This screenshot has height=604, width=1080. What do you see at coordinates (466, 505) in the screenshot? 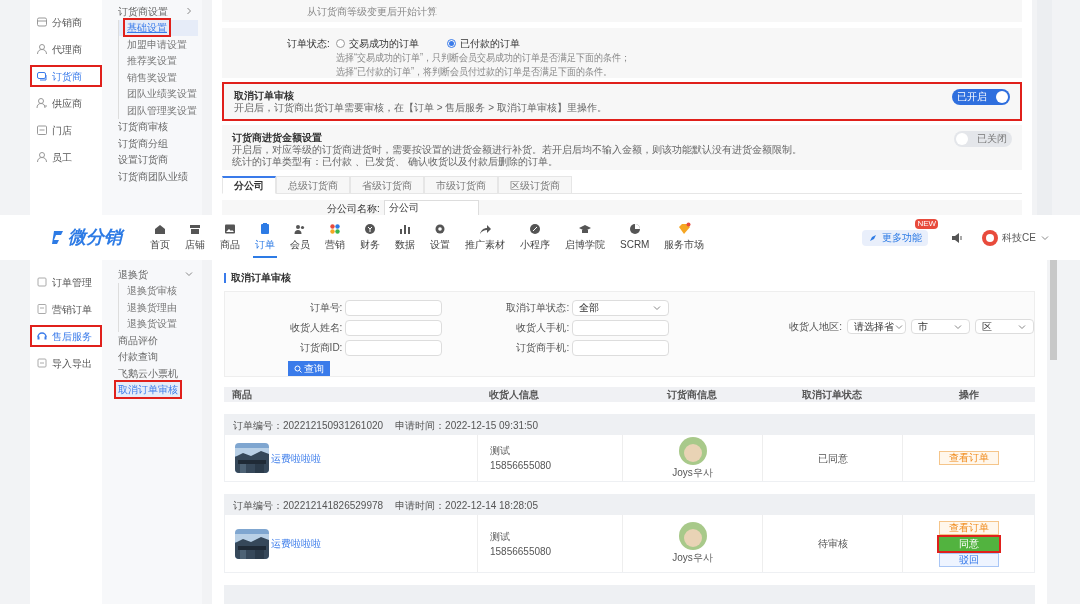
I see `request-time: 申请时间：2022-12-14 18:28:05` at bounding box center [466, 505].